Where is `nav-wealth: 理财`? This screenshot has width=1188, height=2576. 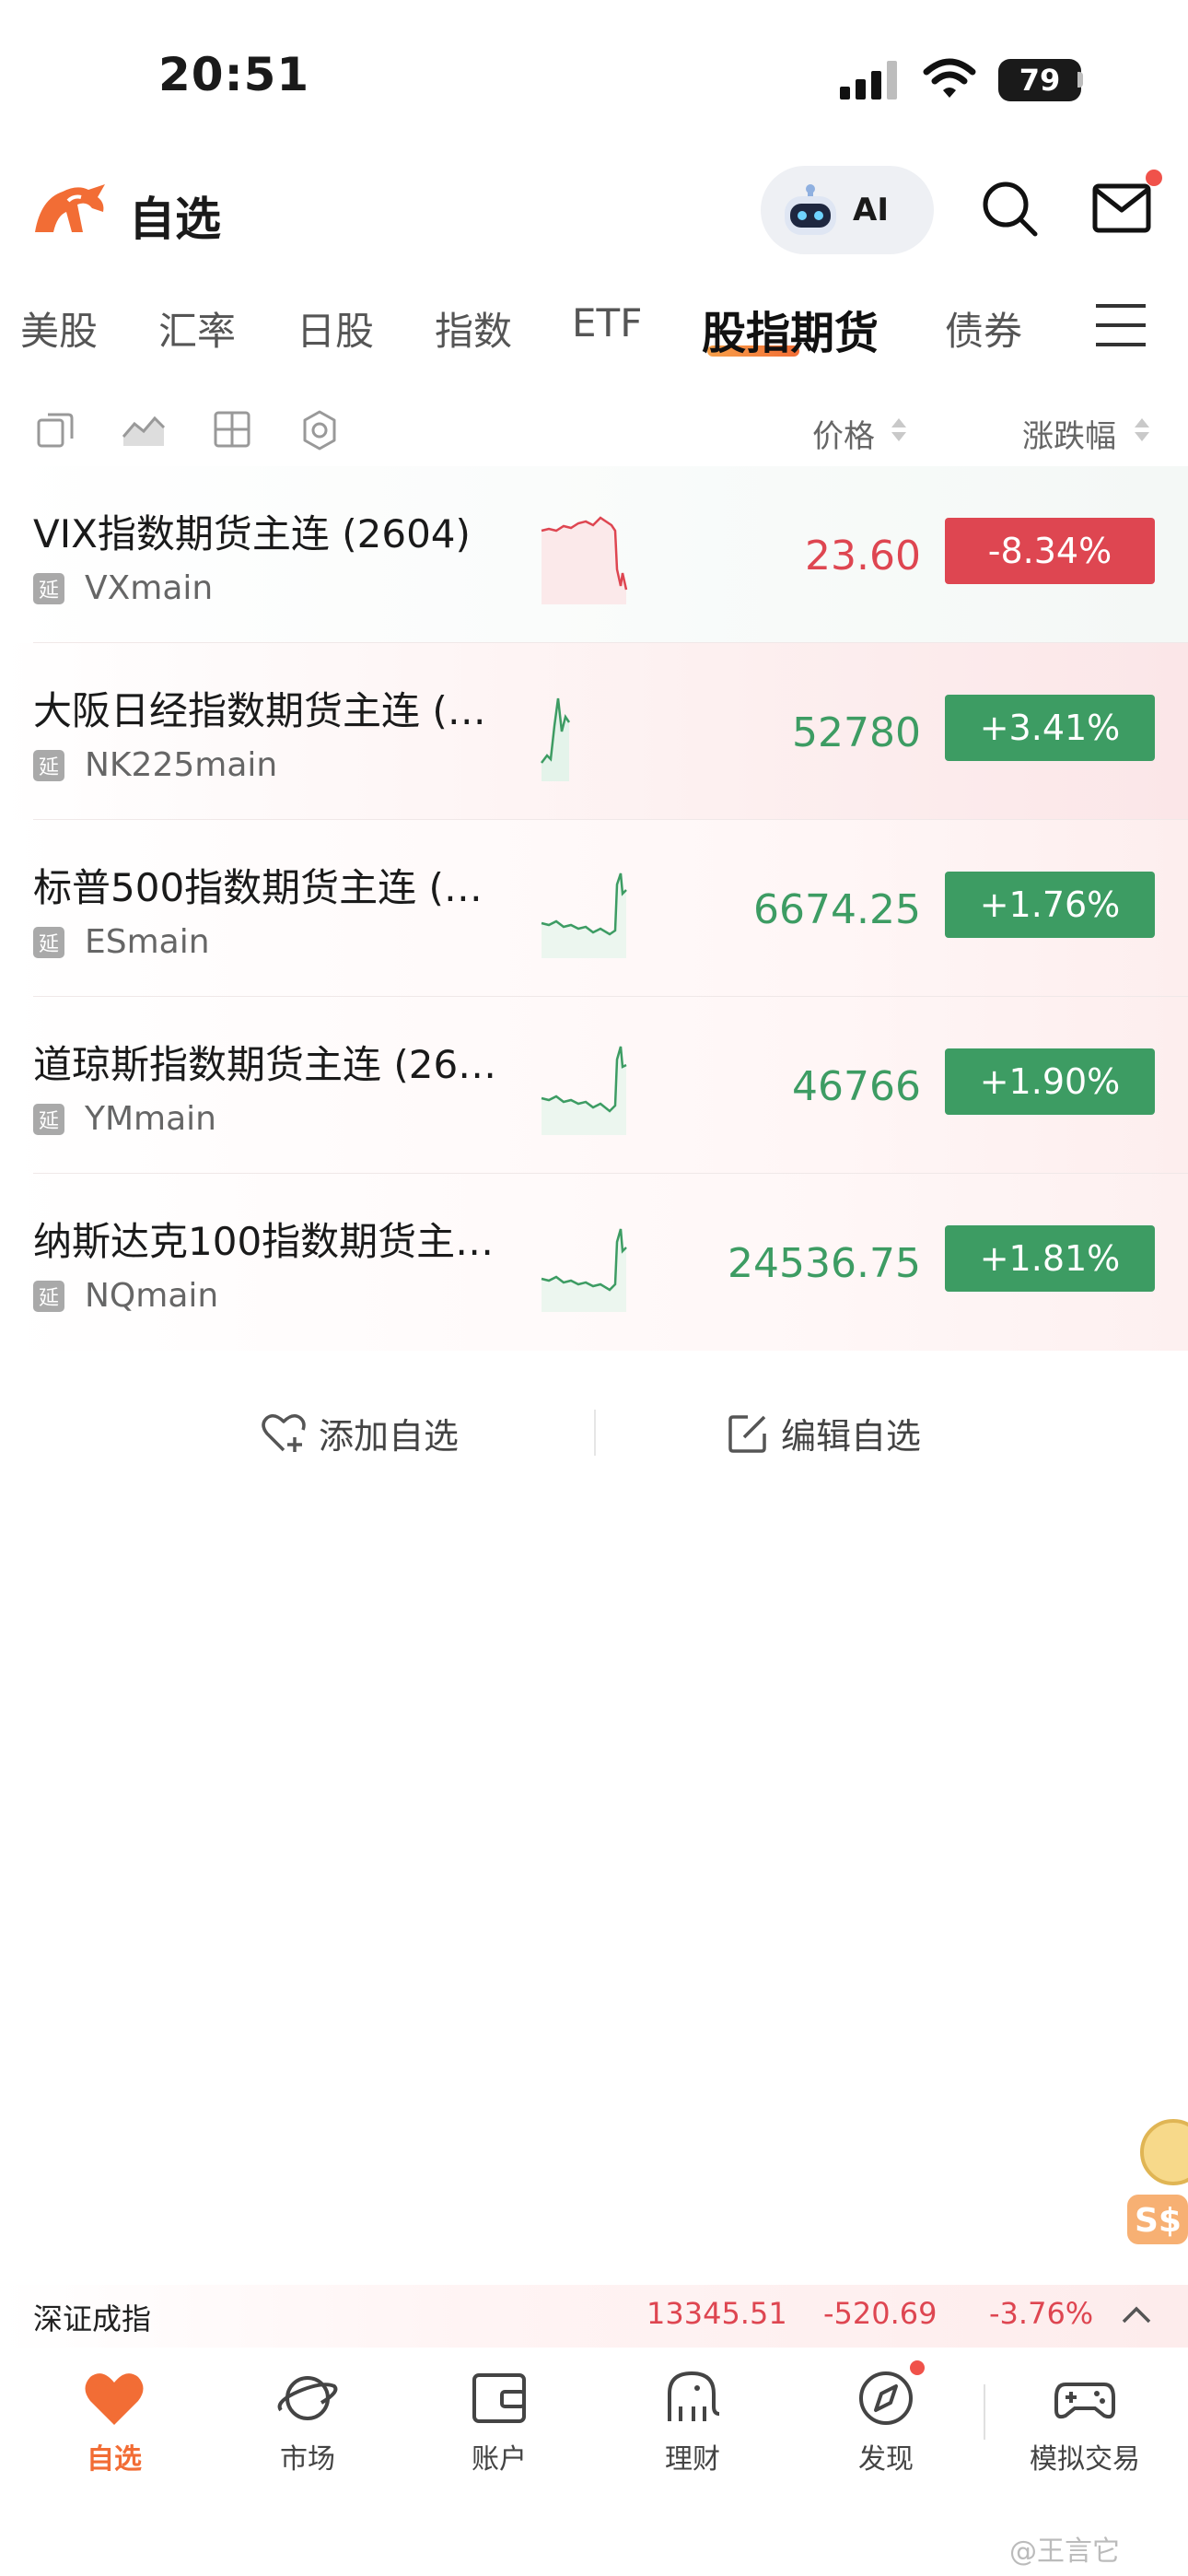 nav-wealth: 理财 is located at coordinates (692, 2421).